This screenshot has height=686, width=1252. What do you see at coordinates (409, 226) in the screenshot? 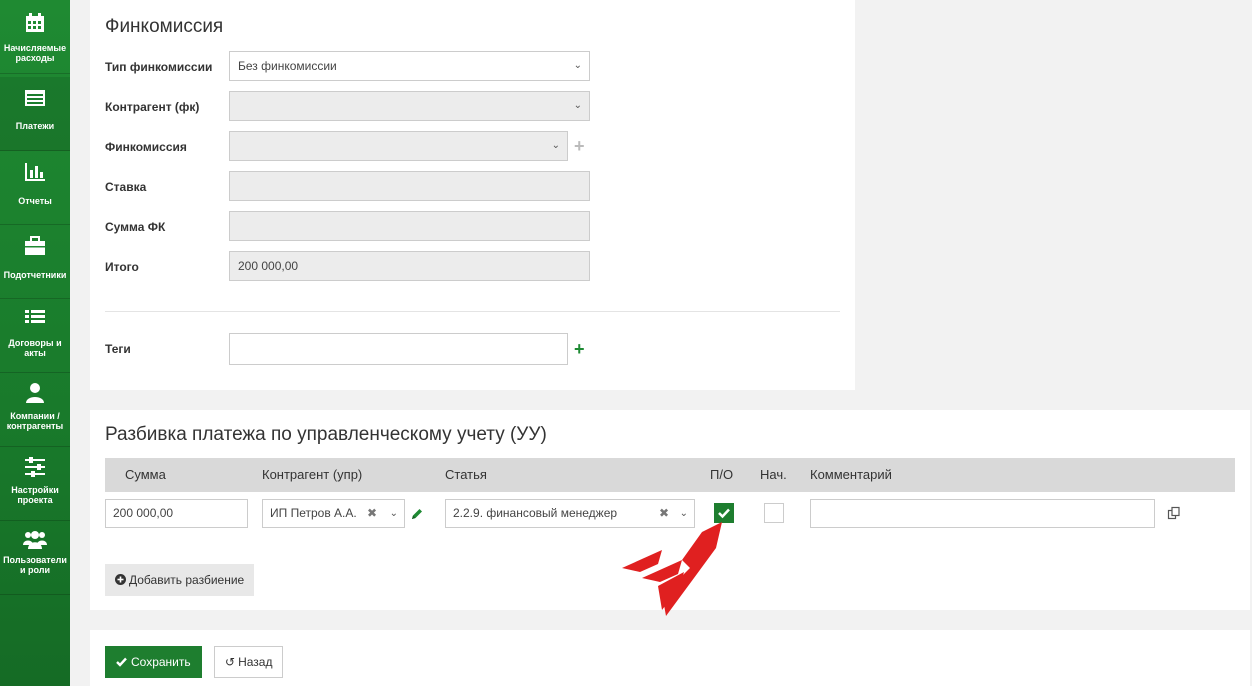
I see `fk-sum-field` at bounding box center [409, 226].